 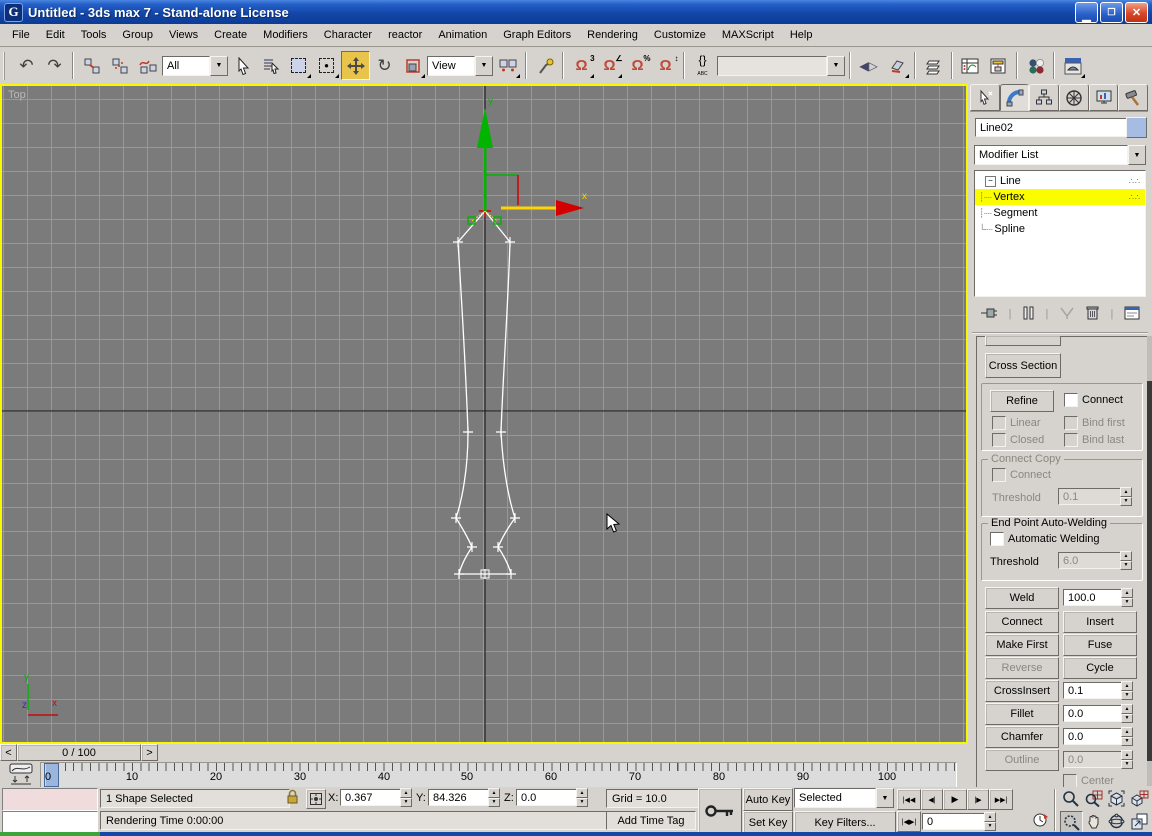 What do you see at coordinates (355, 65) in the screenshot?
I see `select-and-move-button` at bounding box center [355, 65].